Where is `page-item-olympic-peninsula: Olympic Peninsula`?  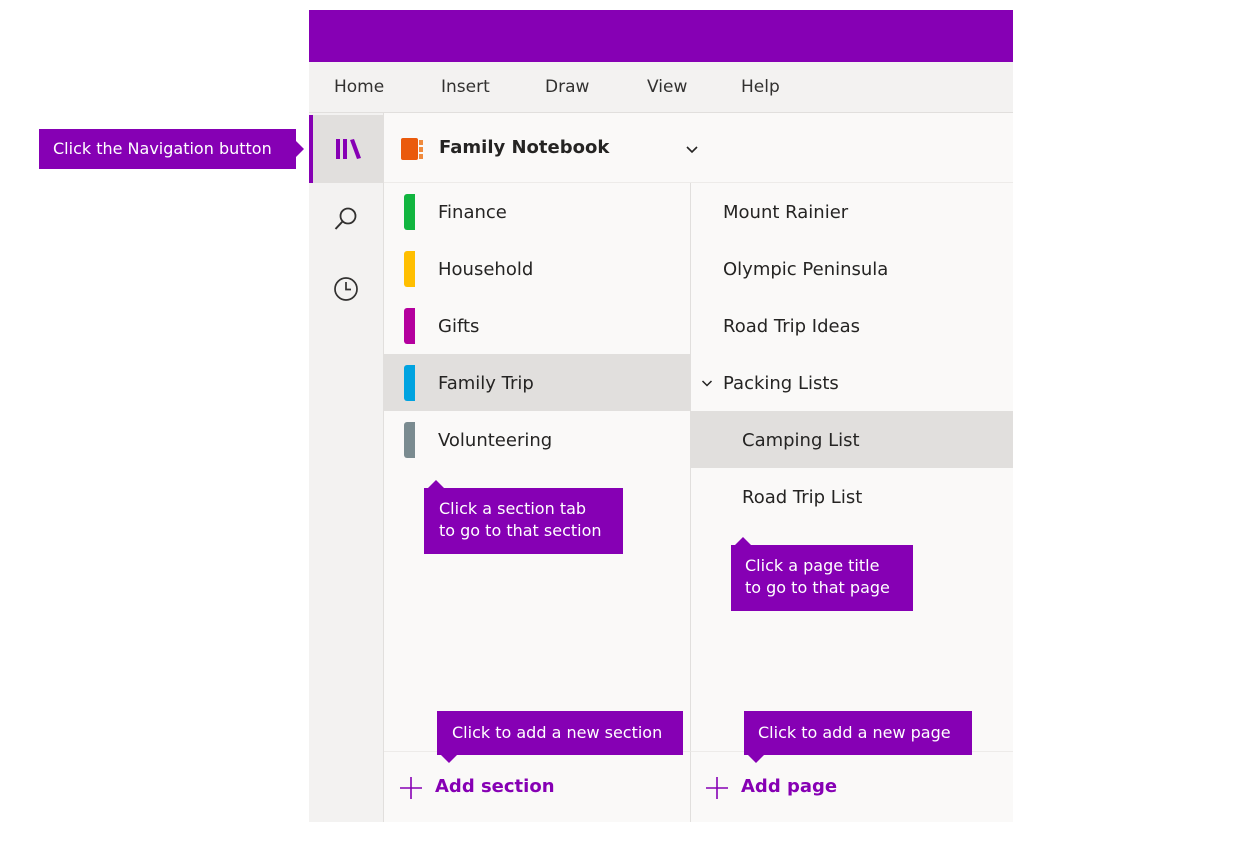
page-item-olympic-peninsula: Olympic Peninsula is located at coordinates (852, 268).